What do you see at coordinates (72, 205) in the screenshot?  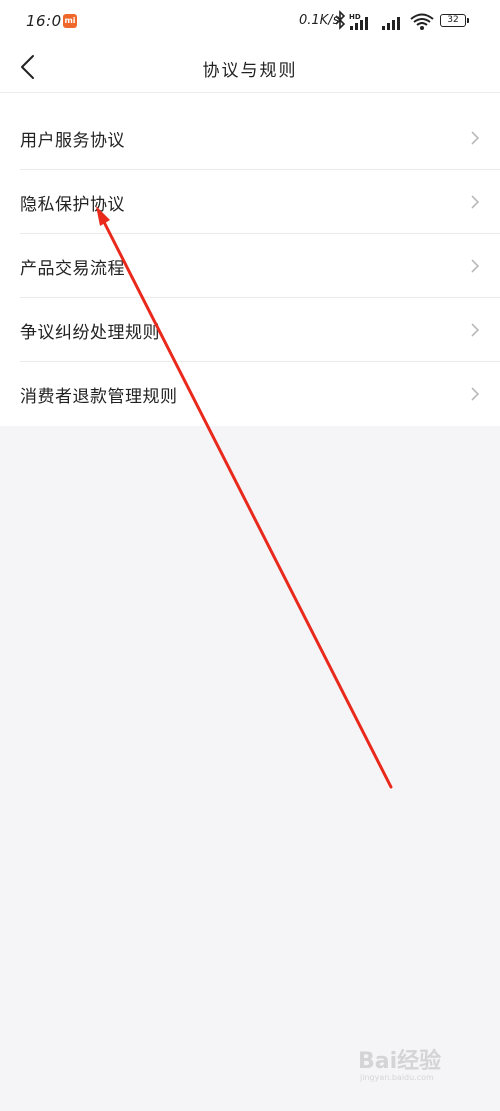 I see `menu-item-label: 隐私保护协议` at bounding box center [72, 205].